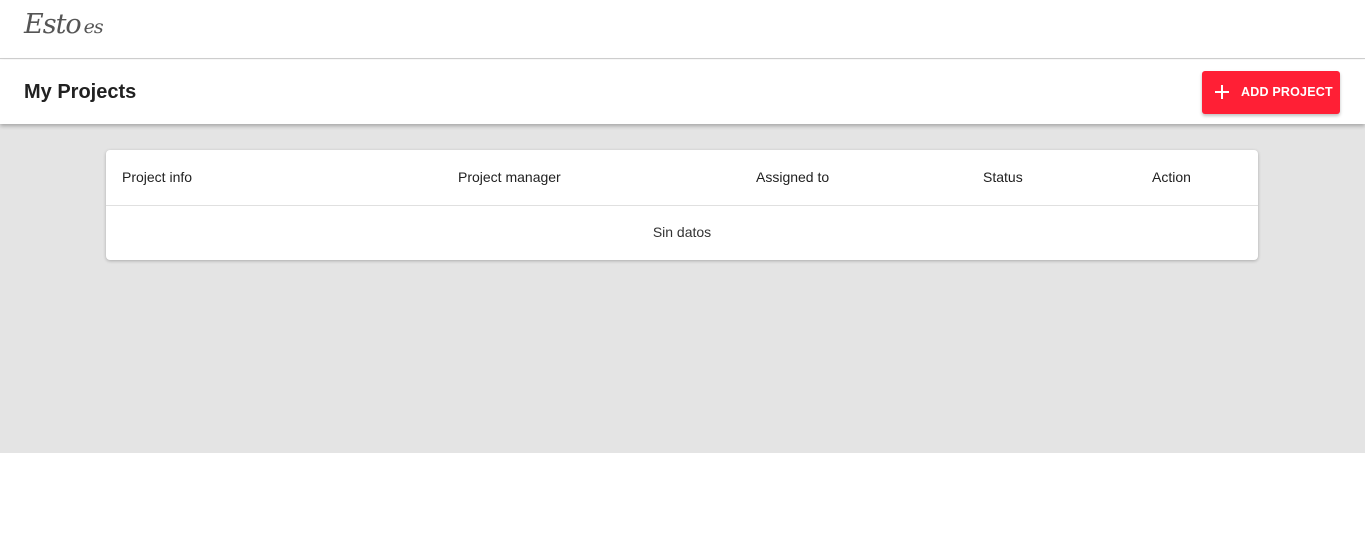 This screenshot has height=556, width=1365. I want to click on column-header-project-info: Project info, so click(157, 177).